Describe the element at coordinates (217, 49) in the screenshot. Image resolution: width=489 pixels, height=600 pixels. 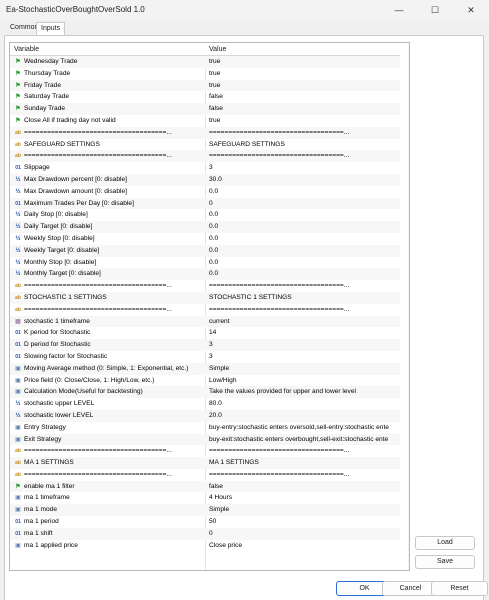
I see `column-header-value: Value` at that location.